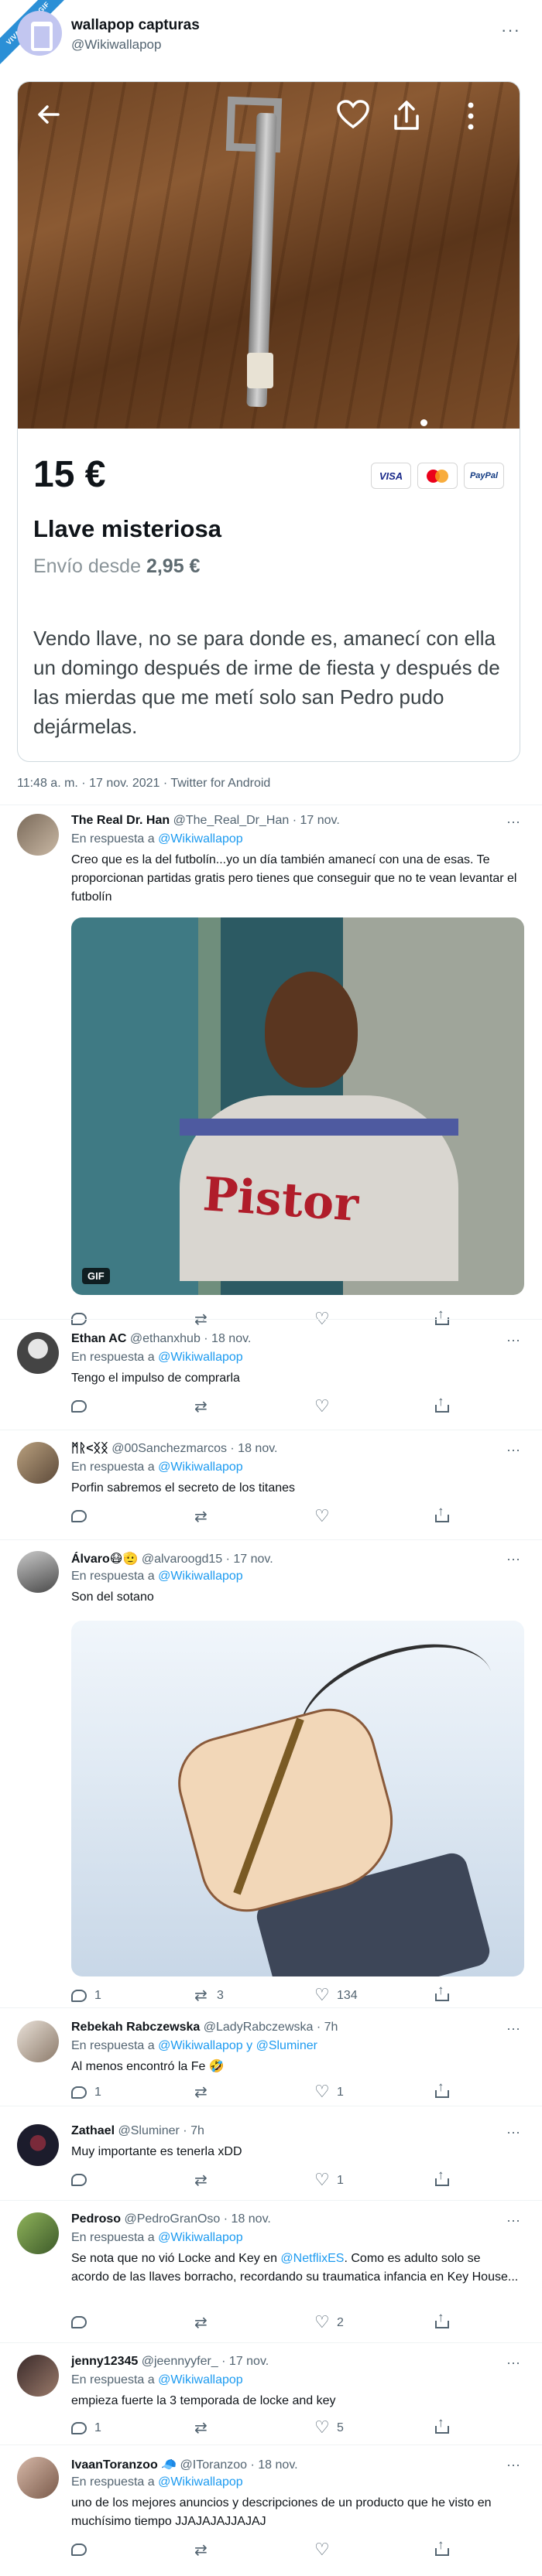 The image size is (542, 2576). What do you see at coordinates (96, 2219) in the screenshot?
I see `reply-author-name: Pedroso` at bounding box center [96, 2219].